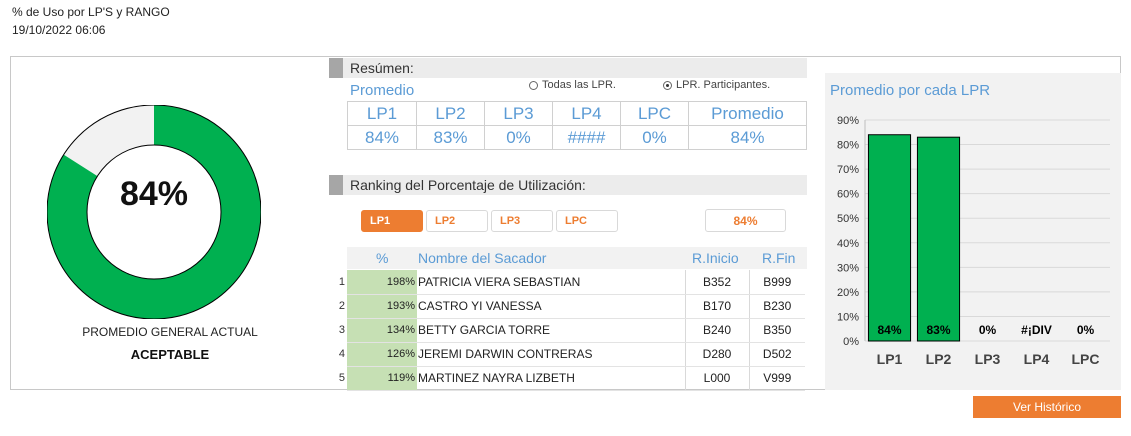 Image resolution: width=1131 pixels, height=436 pixels. I want to click on radio-all-label: Todas las LPR., so click(579, 85).